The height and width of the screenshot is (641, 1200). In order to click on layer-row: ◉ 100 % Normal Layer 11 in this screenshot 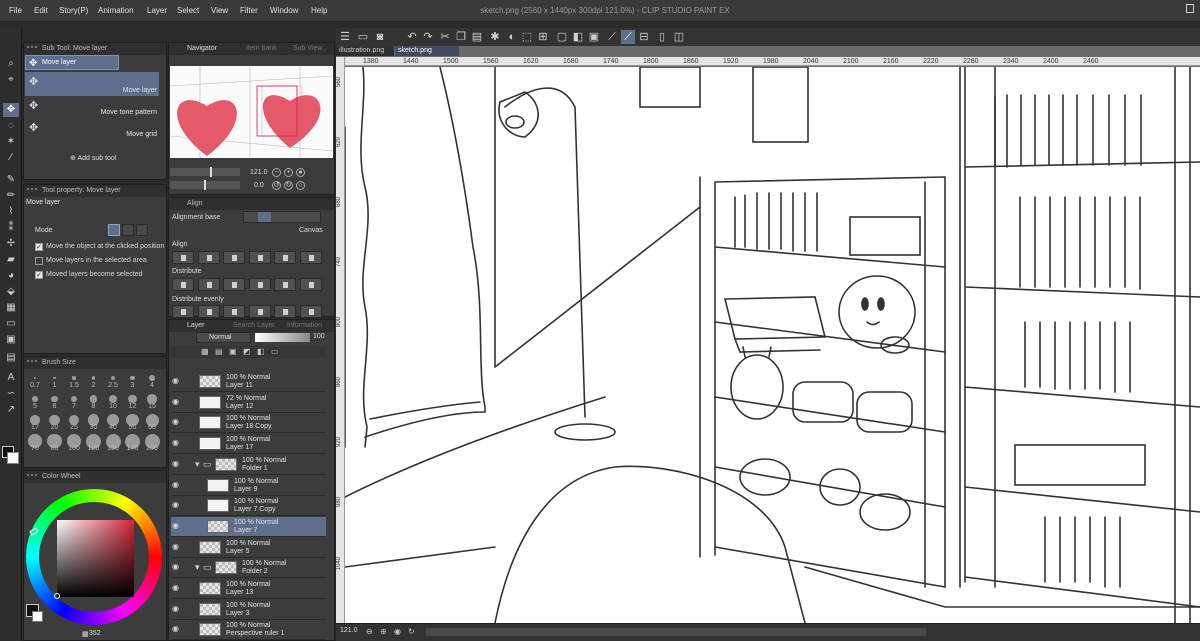, I will do `click(248, 382)`.